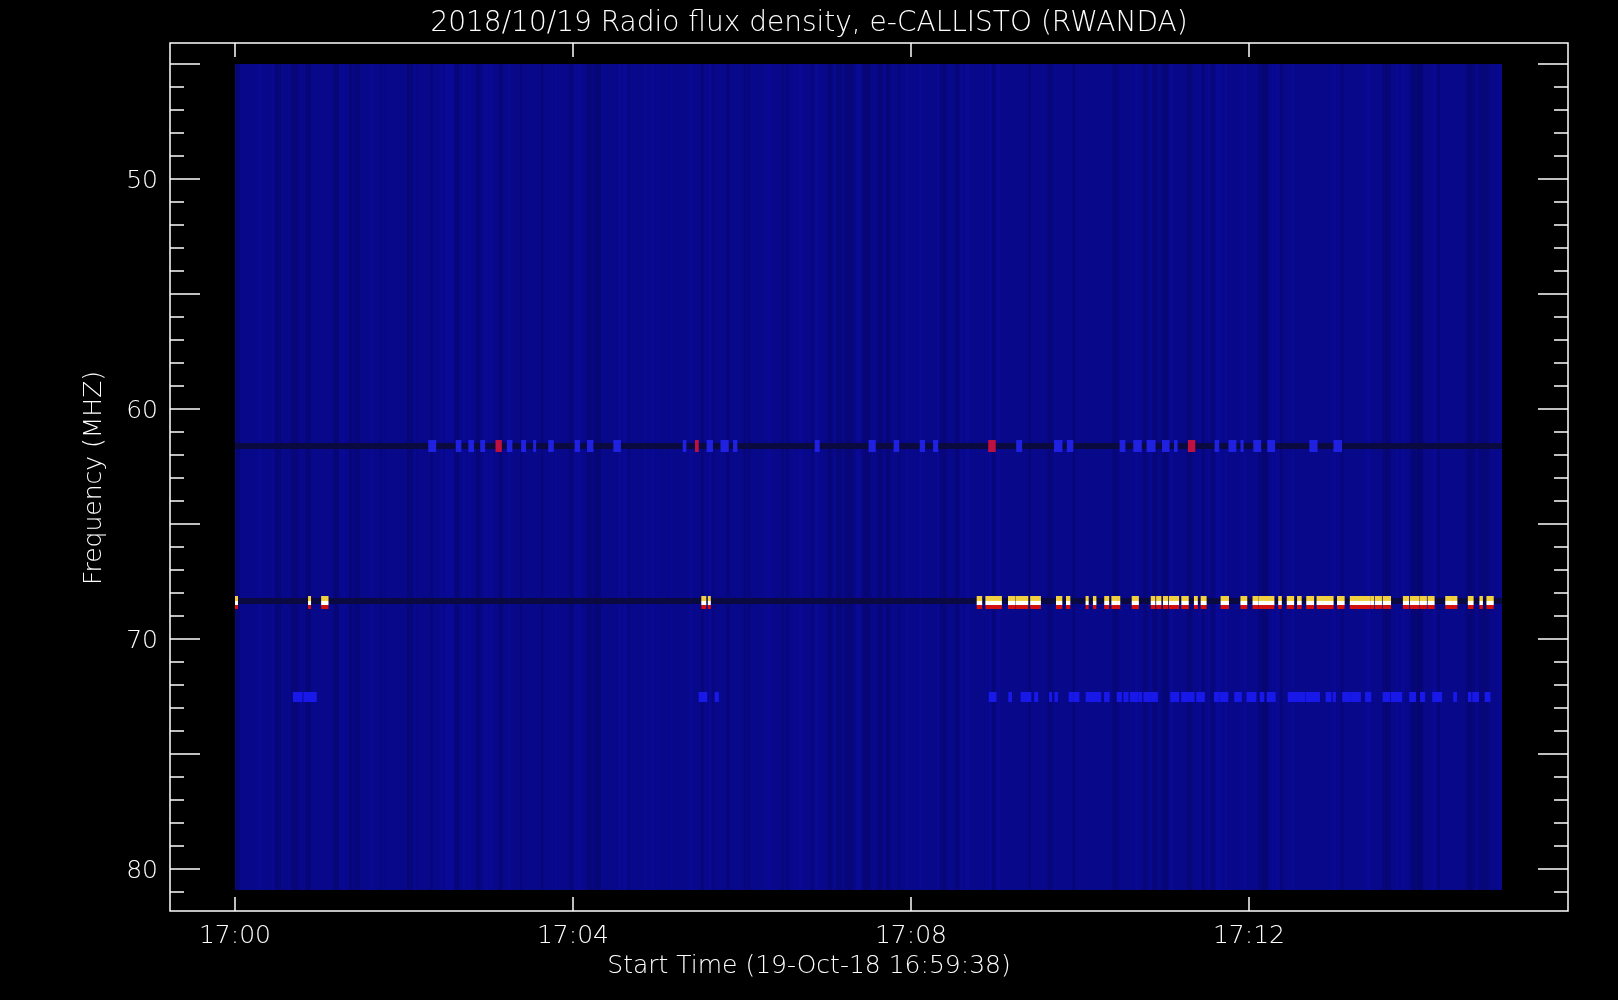  I want to click on x-tick-label: 17:12, so click(1249, 934).